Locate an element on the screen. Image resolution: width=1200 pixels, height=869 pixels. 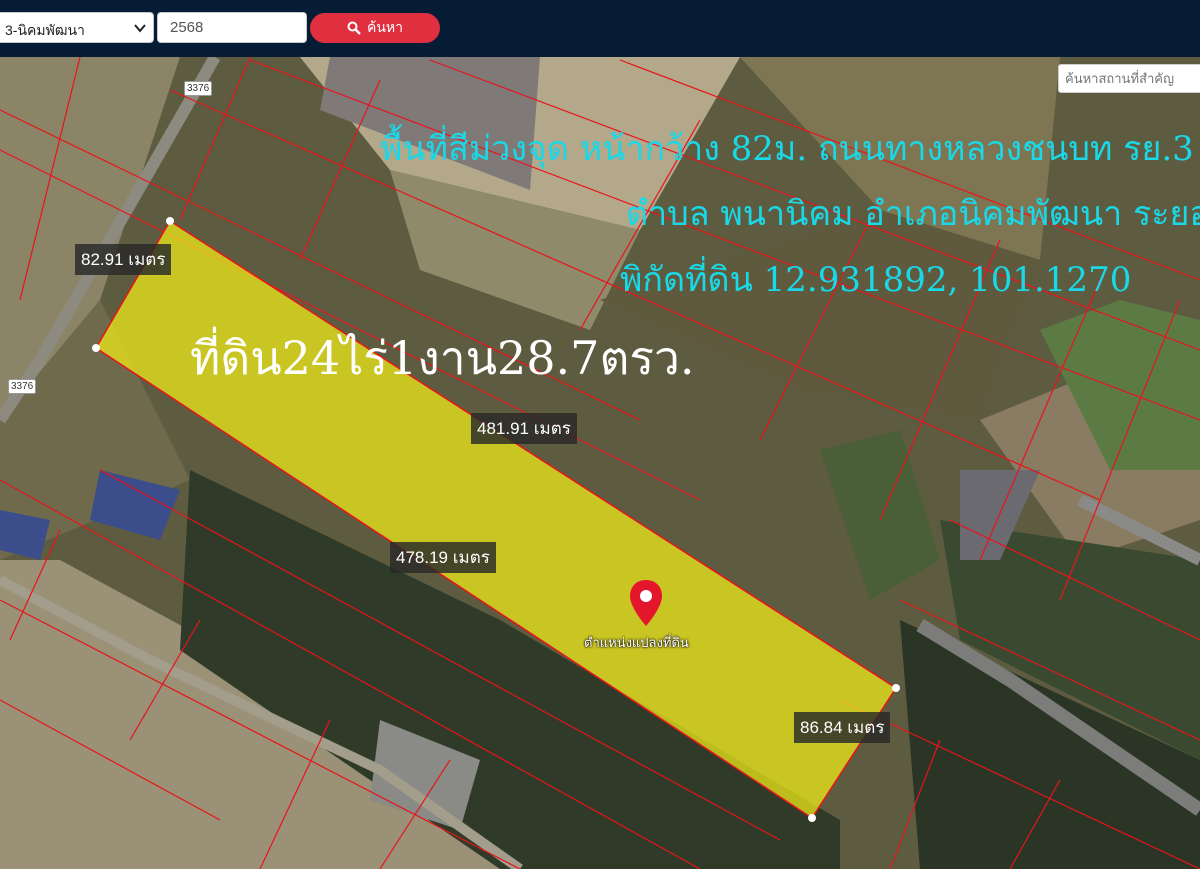
annotation-line-3: พิกัดที่ดิน 12.931892, 101.1270 is located at coordinates (876, 280).